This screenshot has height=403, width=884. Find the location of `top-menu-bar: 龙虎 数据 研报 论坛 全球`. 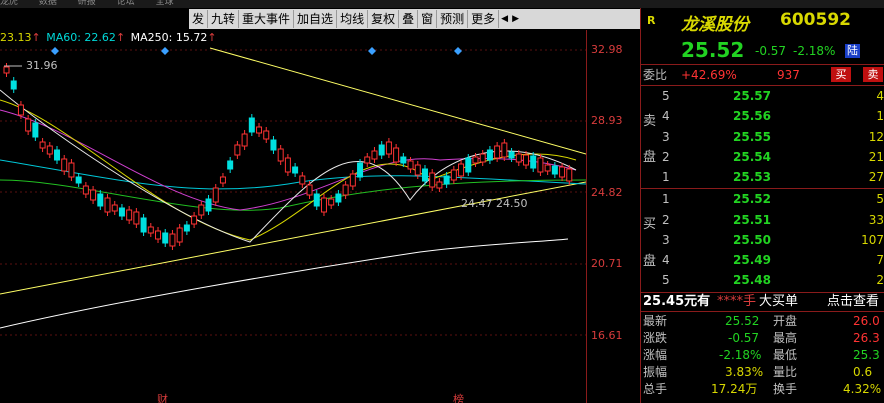

top-menu-bar: 龙虎 数据 研报 论坛 全球 is located at coordinates (442, 4).